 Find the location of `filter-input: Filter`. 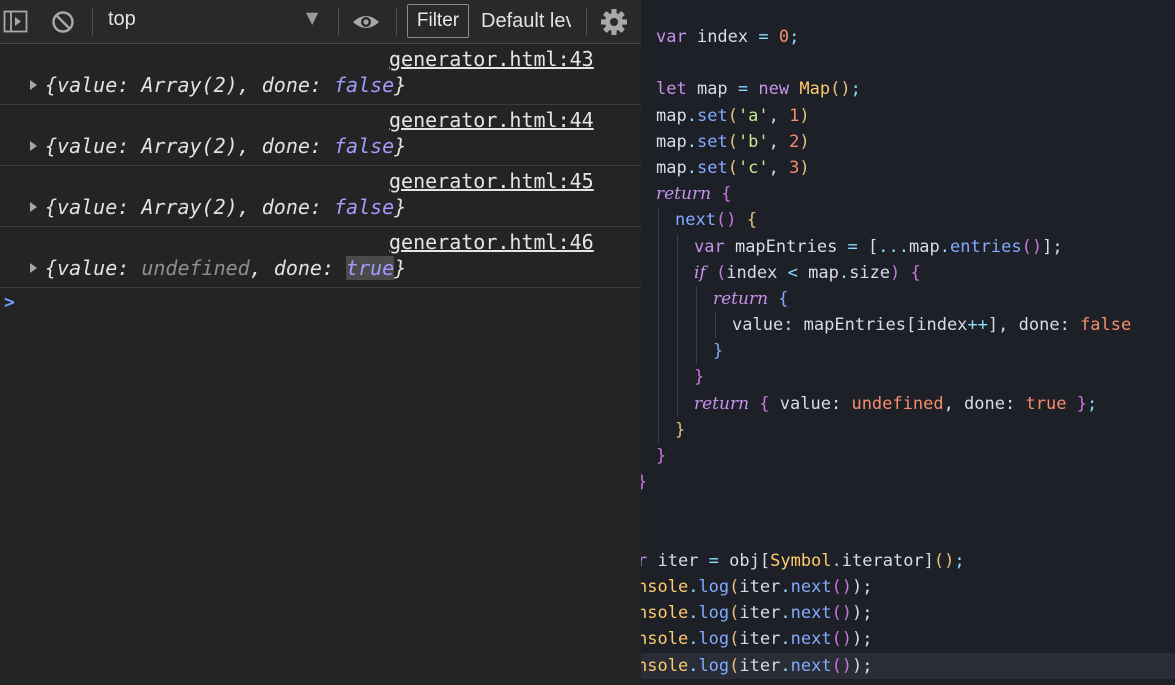

filter-input: Filter is located at coordinates (438, 21).